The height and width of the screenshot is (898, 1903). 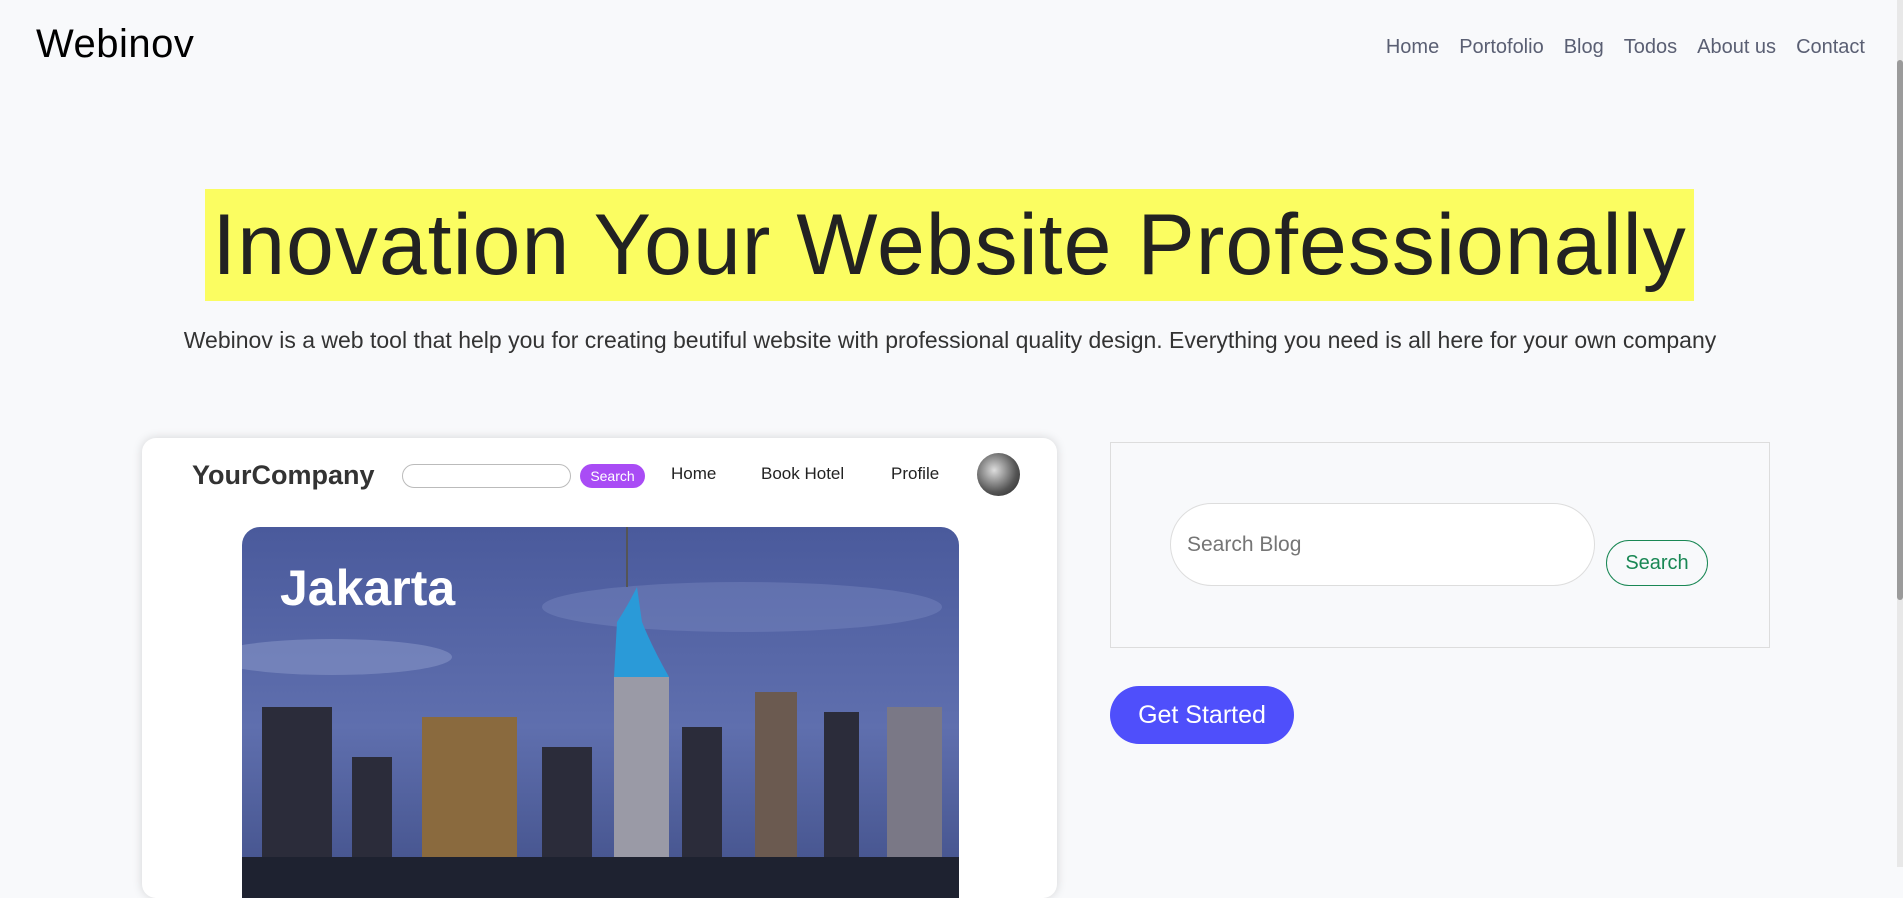 I want to click on nav-todos: Todos, so click(x=1650, y=47).